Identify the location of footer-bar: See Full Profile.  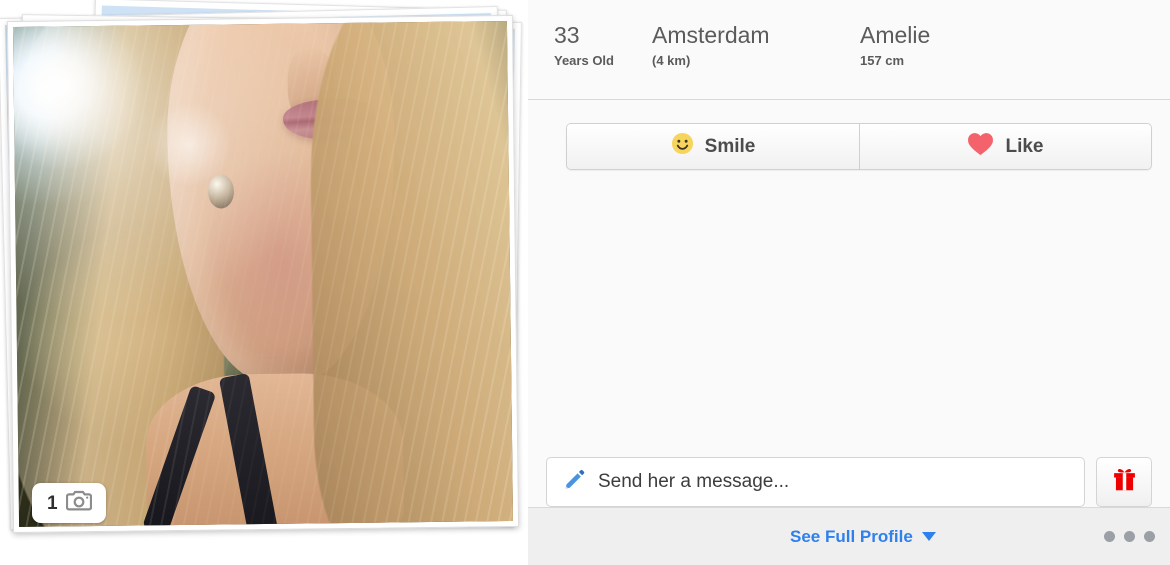
(849, 536).